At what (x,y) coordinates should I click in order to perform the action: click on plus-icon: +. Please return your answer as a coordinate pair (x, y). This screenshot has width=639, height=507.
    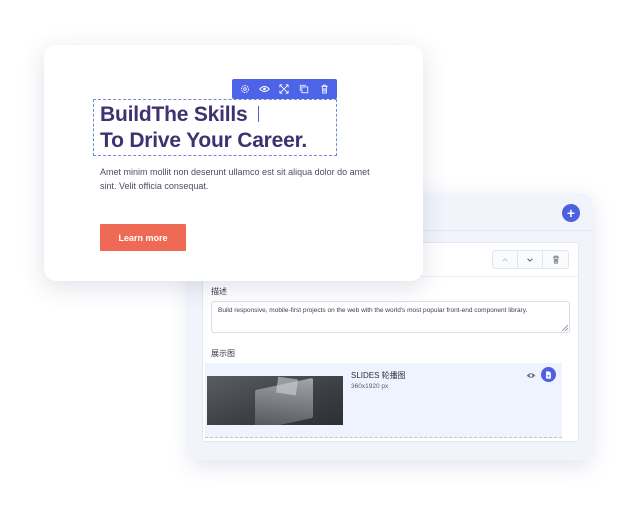
    Looking at the image, I should click on (571, 213).